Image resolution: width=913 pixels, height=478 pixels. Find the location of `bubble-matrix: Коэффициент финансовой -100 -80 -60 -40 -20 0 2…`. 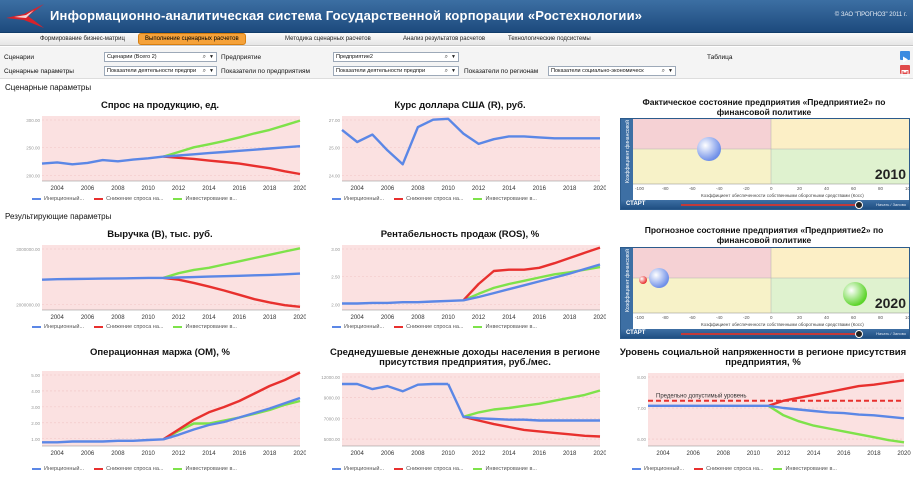

bubble-matrix: Коэффициент финансовой -100 -80 -60 -40 -20 0 2… is located at coordinates (765, 289).